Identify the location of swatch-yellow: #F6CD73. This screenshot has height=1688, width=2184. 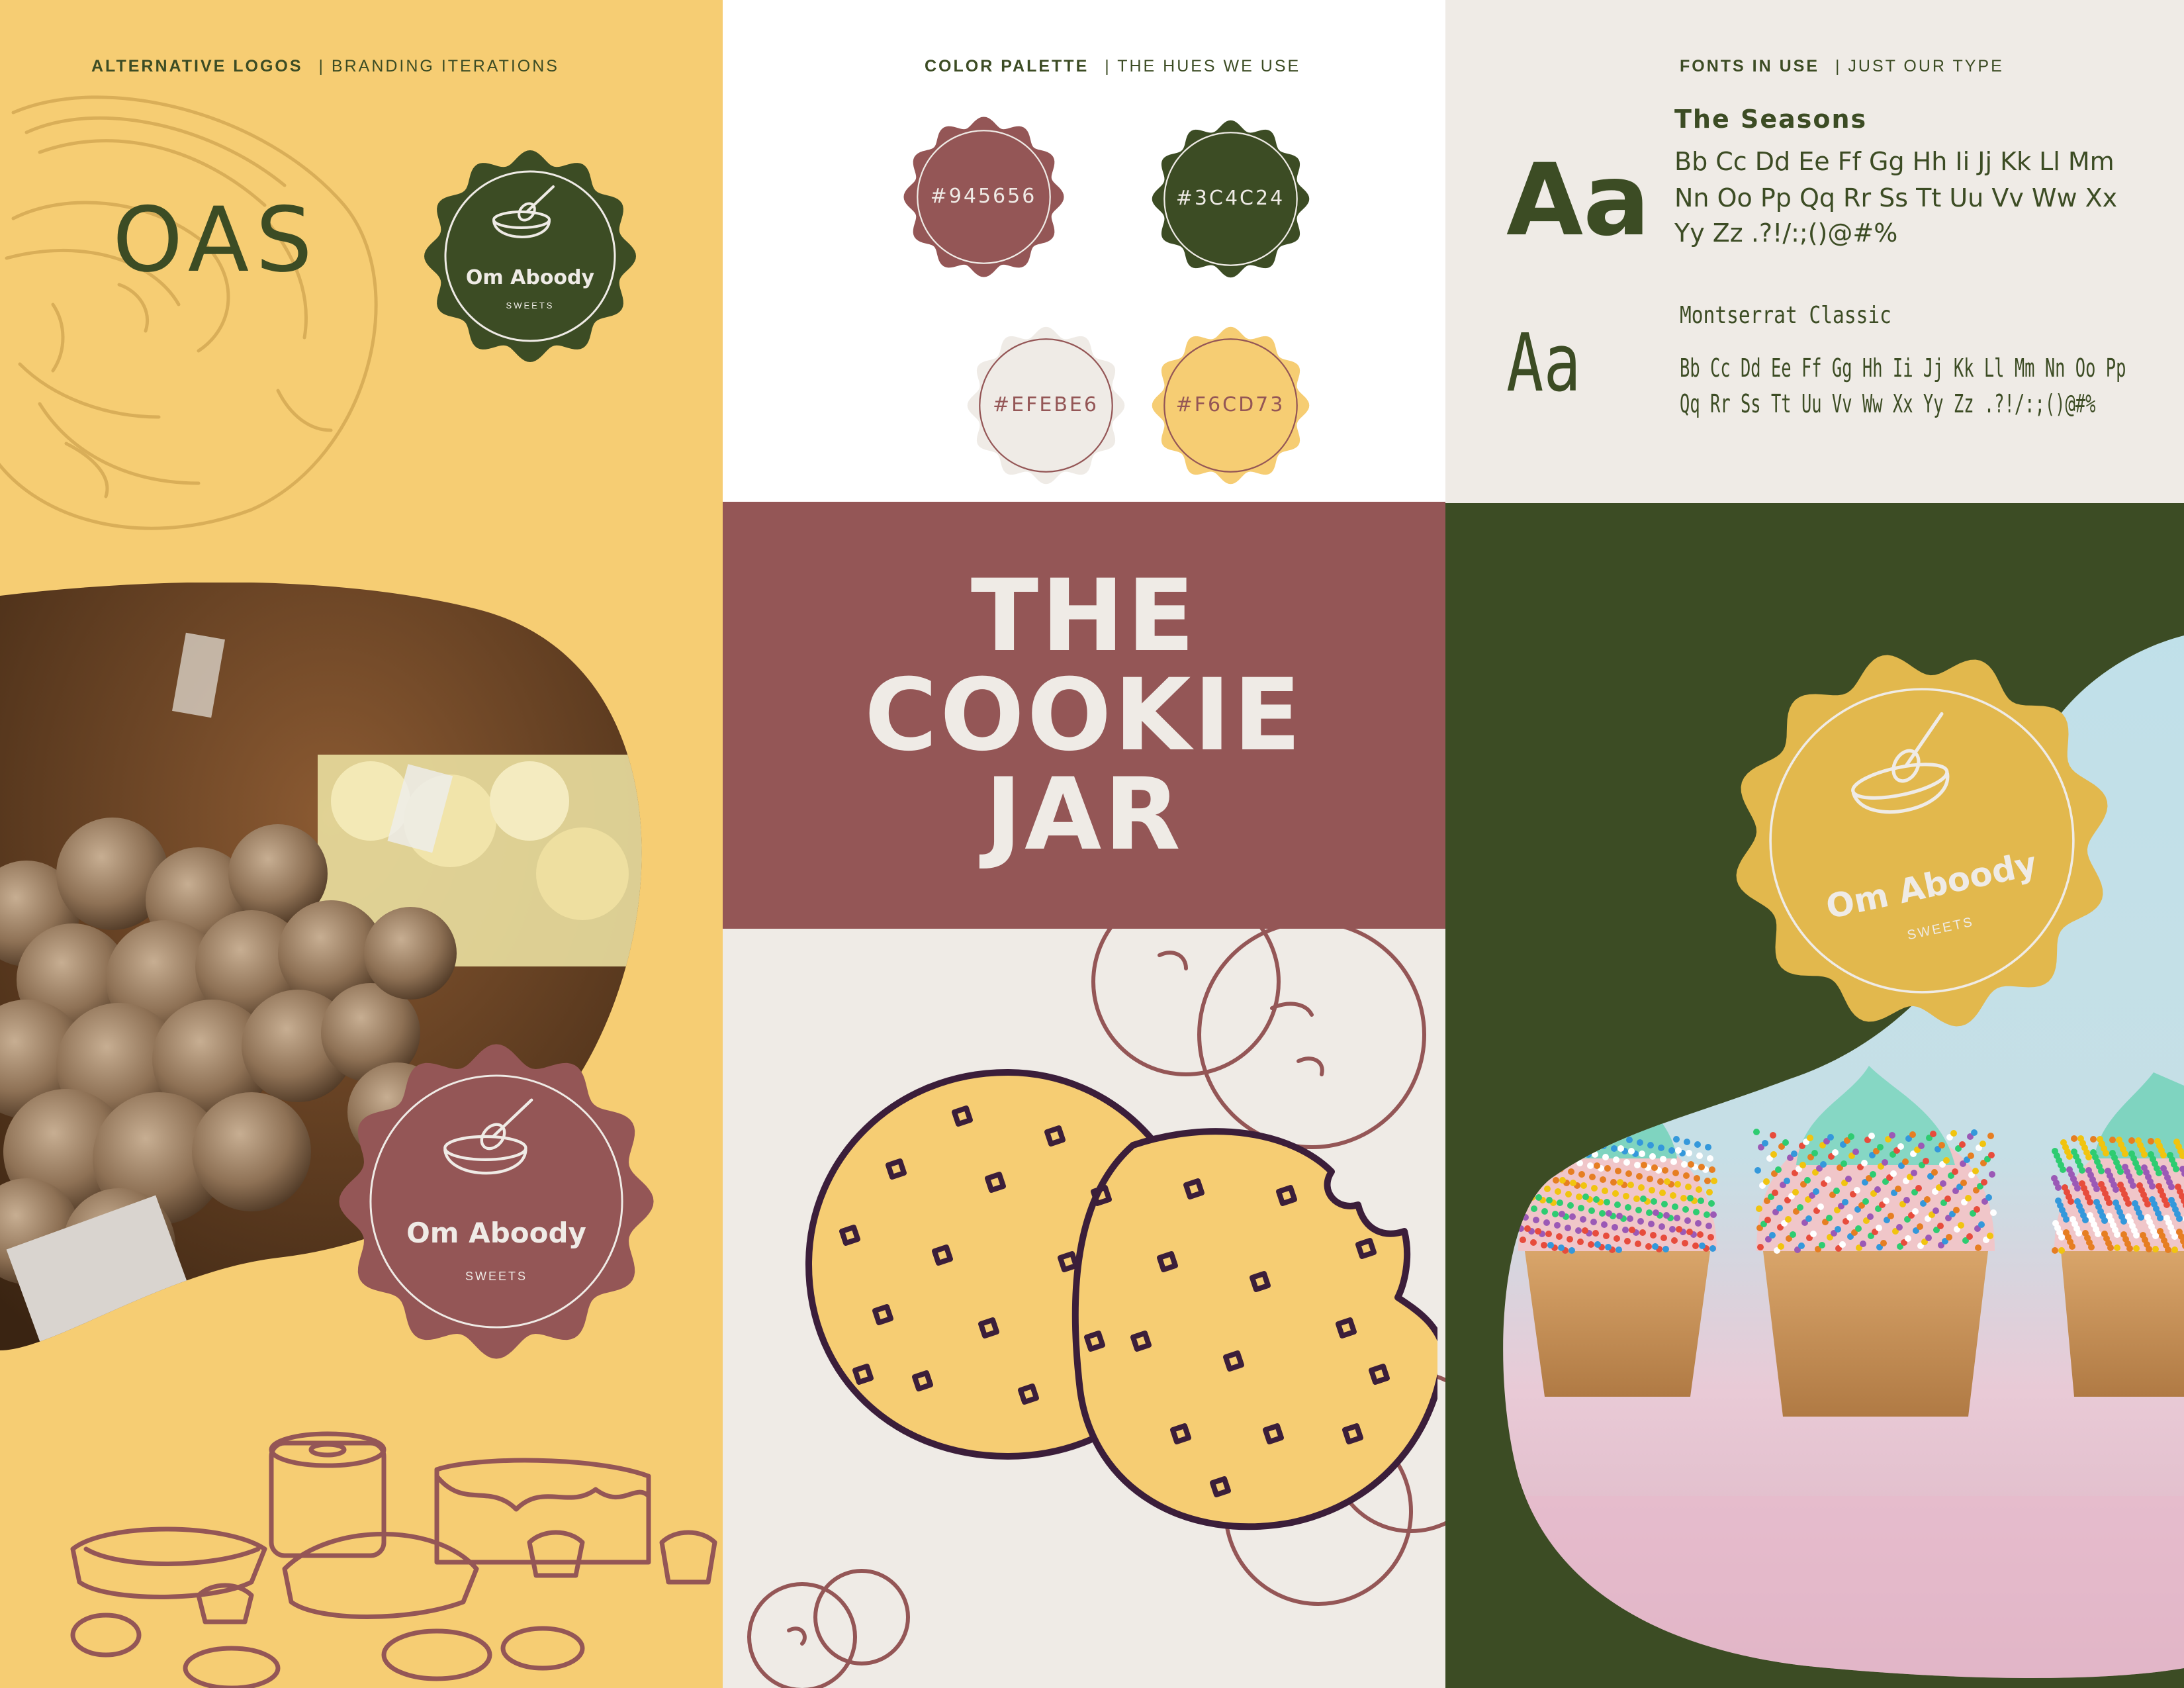
(1231, 405).